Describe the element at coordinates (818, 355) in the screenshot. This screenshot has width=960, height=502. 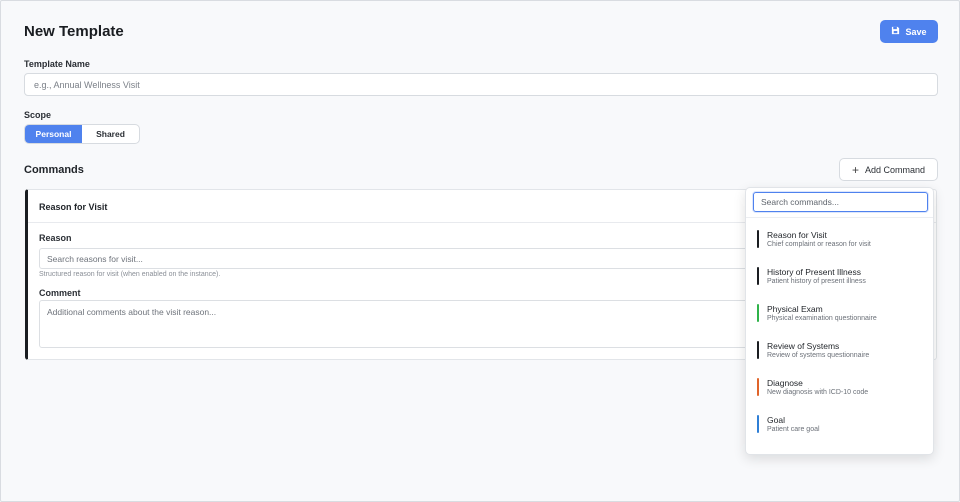
I see `command-option-description: Review of systems questionnaire` at that location.